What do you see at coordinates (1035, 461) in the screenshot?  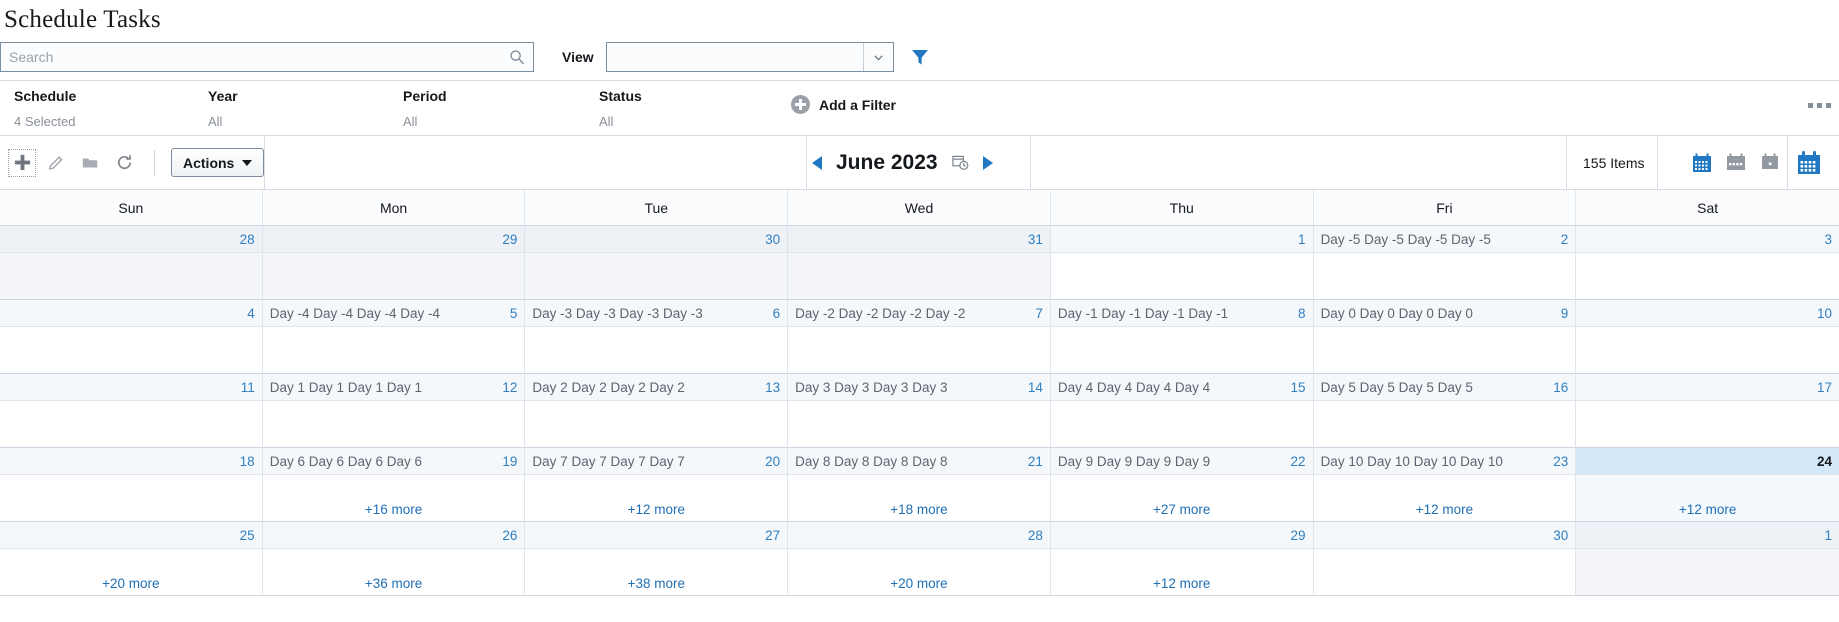 I see `day-number: 21` at bounding box center [1035, 461].